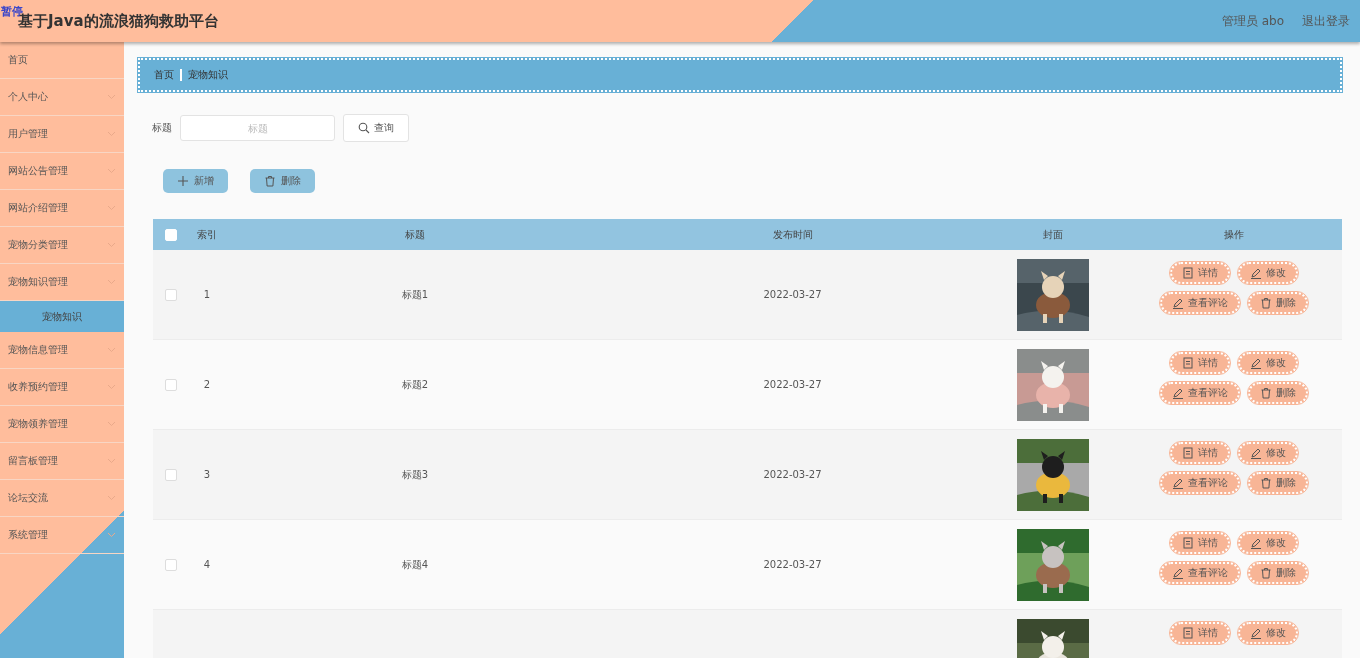 The width and height of the screenshot is (1360, 658). I want to click on sidebar-item: 留言板管理, so click(62, 461).